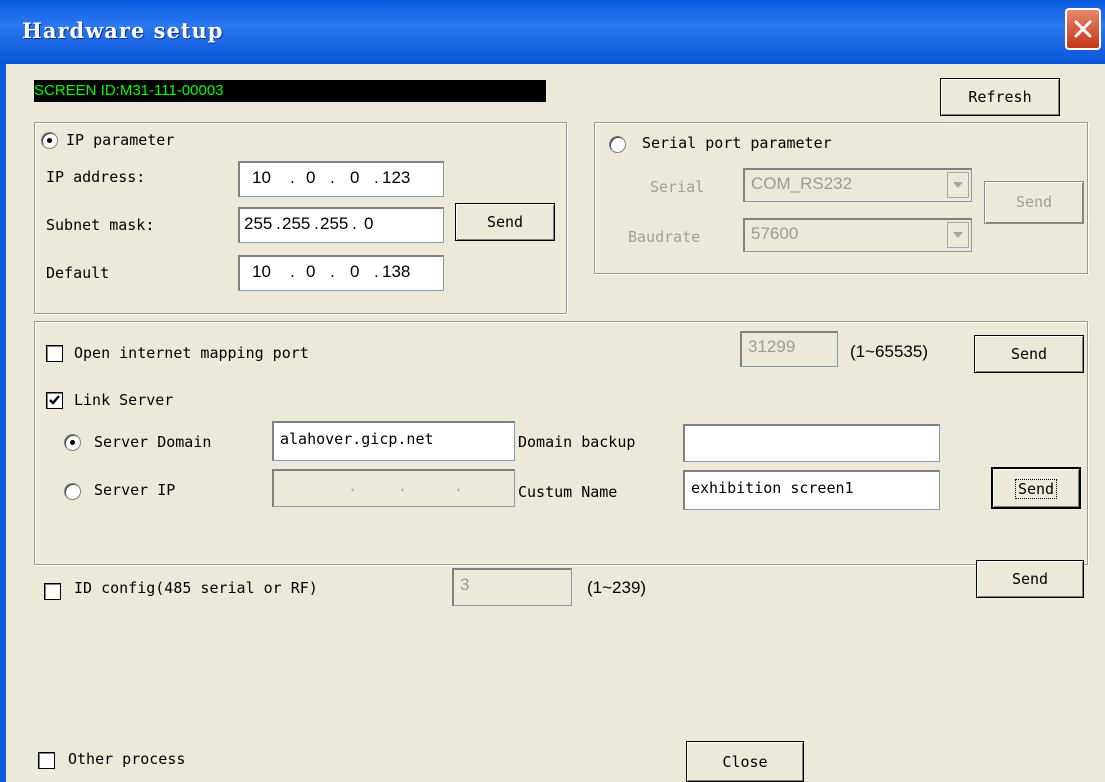 Image resolution: width=1105 pixels, height=782 pixels. I want to click on mapping-port-label: Open internet mapping port, so click(191, 353).